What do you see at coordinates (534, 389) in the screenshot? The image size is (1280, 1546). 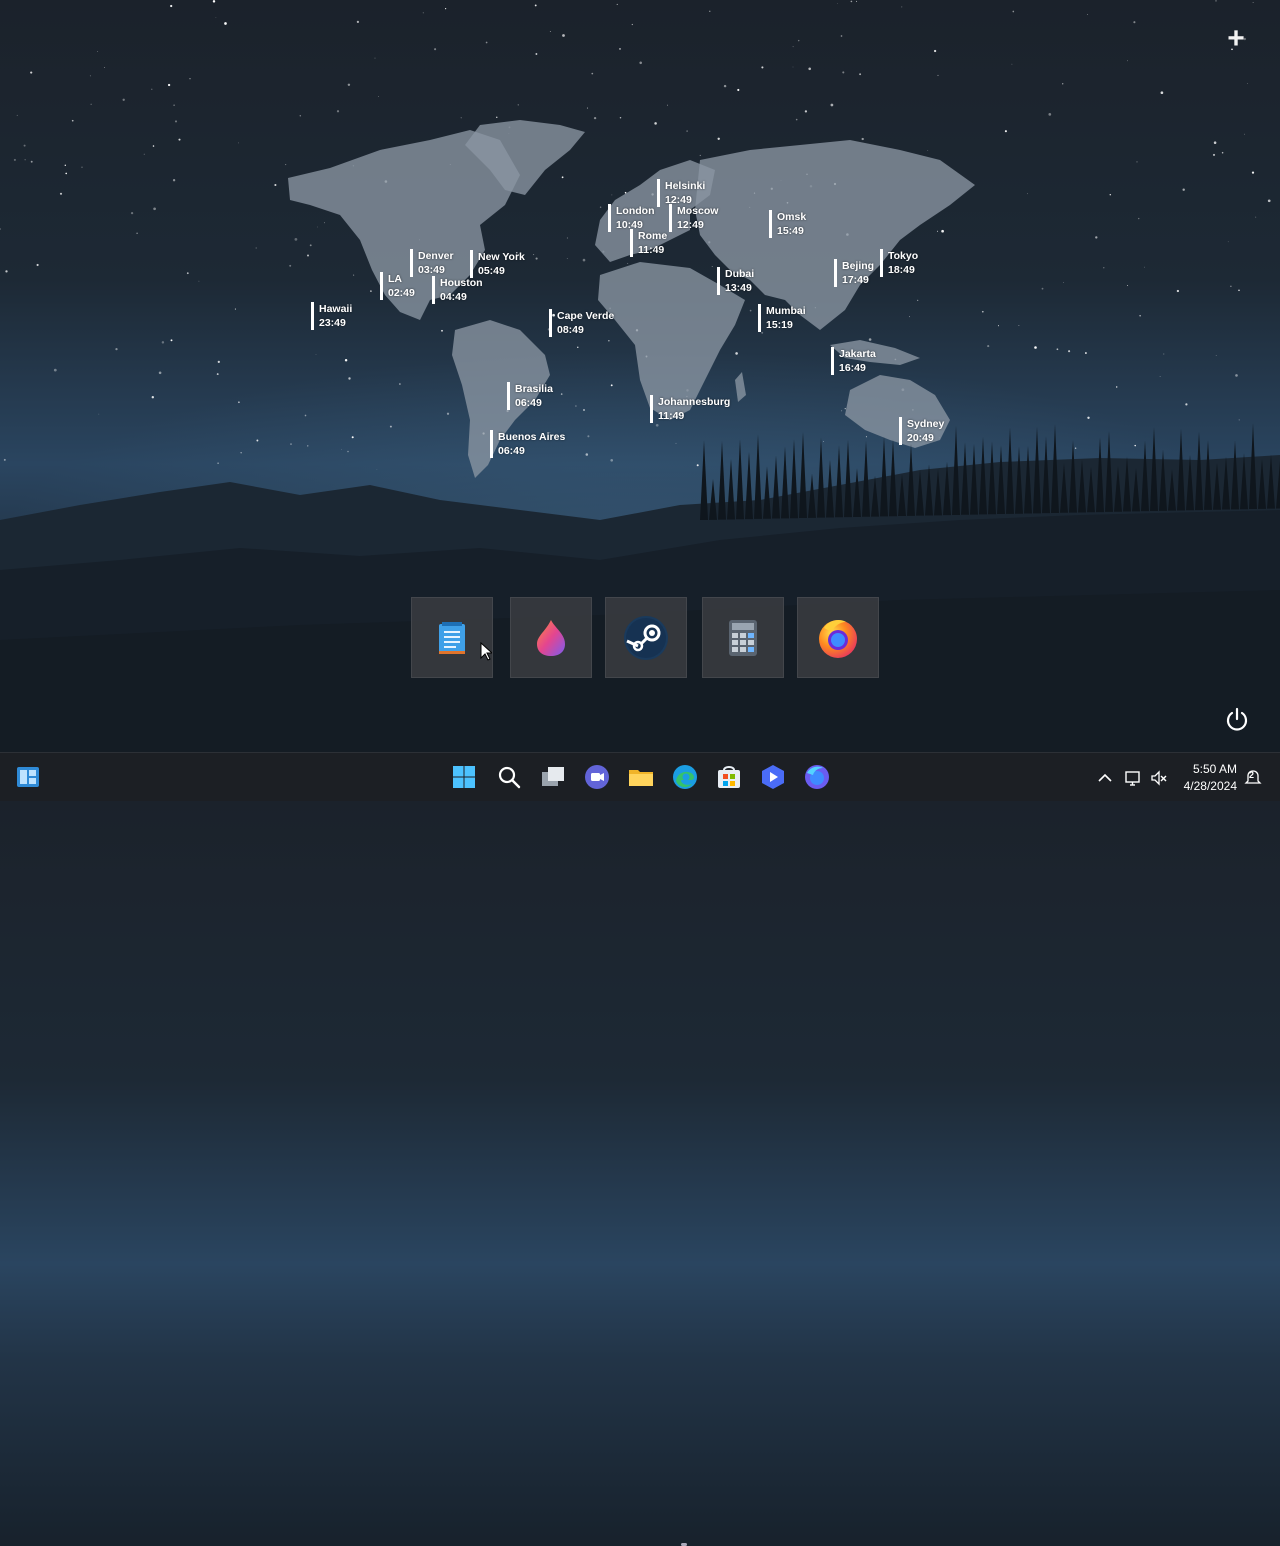 I see `city-name: Brasilia` at bounding box center [534, 389].